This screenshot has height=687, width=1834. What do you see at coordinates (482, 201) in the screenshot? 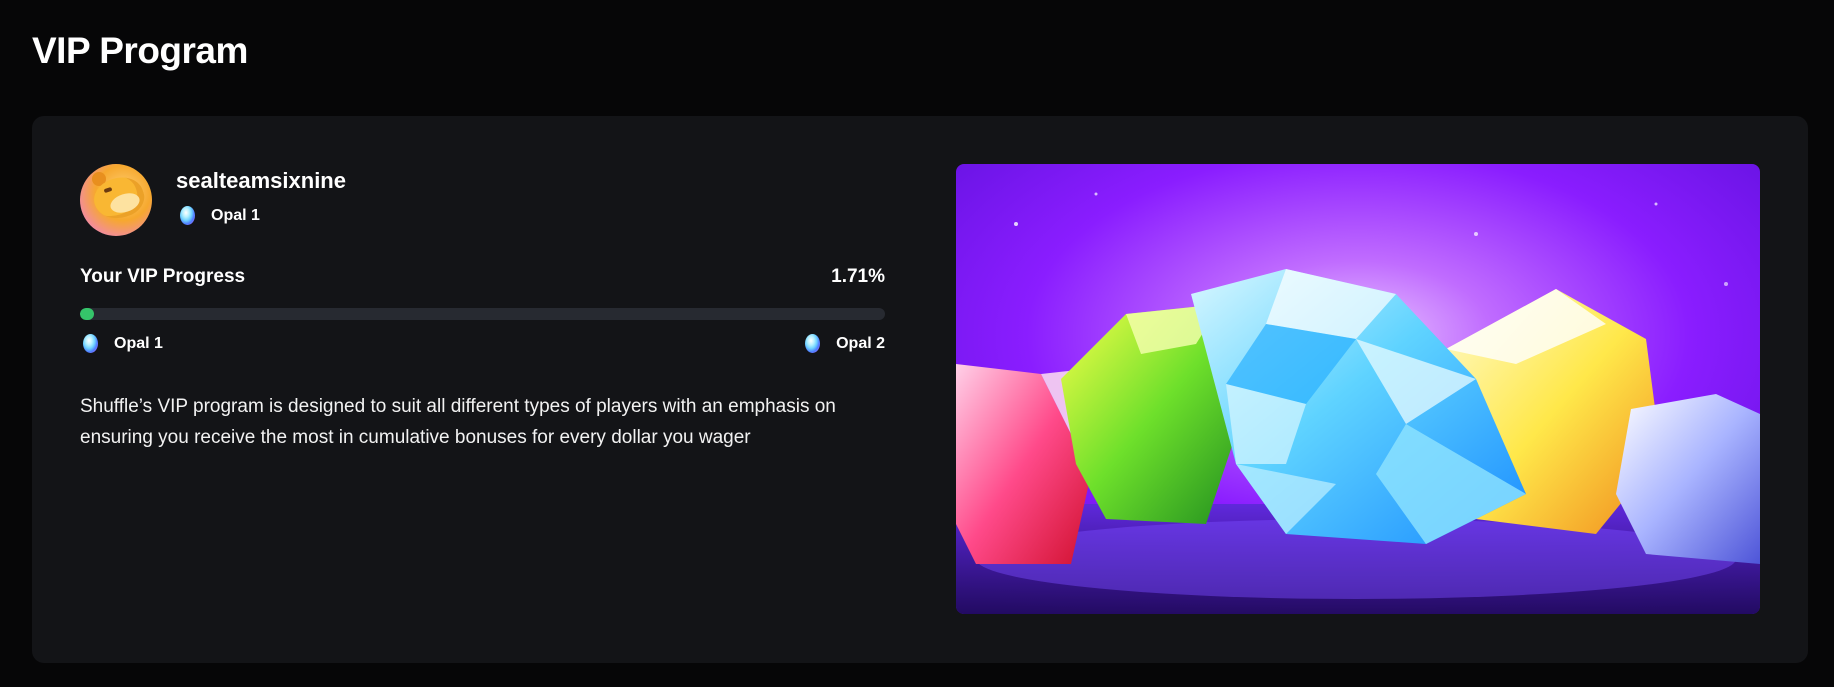
I see `user-profile: sealteamsixnine Opal 1` at bounding box center [482, 201].